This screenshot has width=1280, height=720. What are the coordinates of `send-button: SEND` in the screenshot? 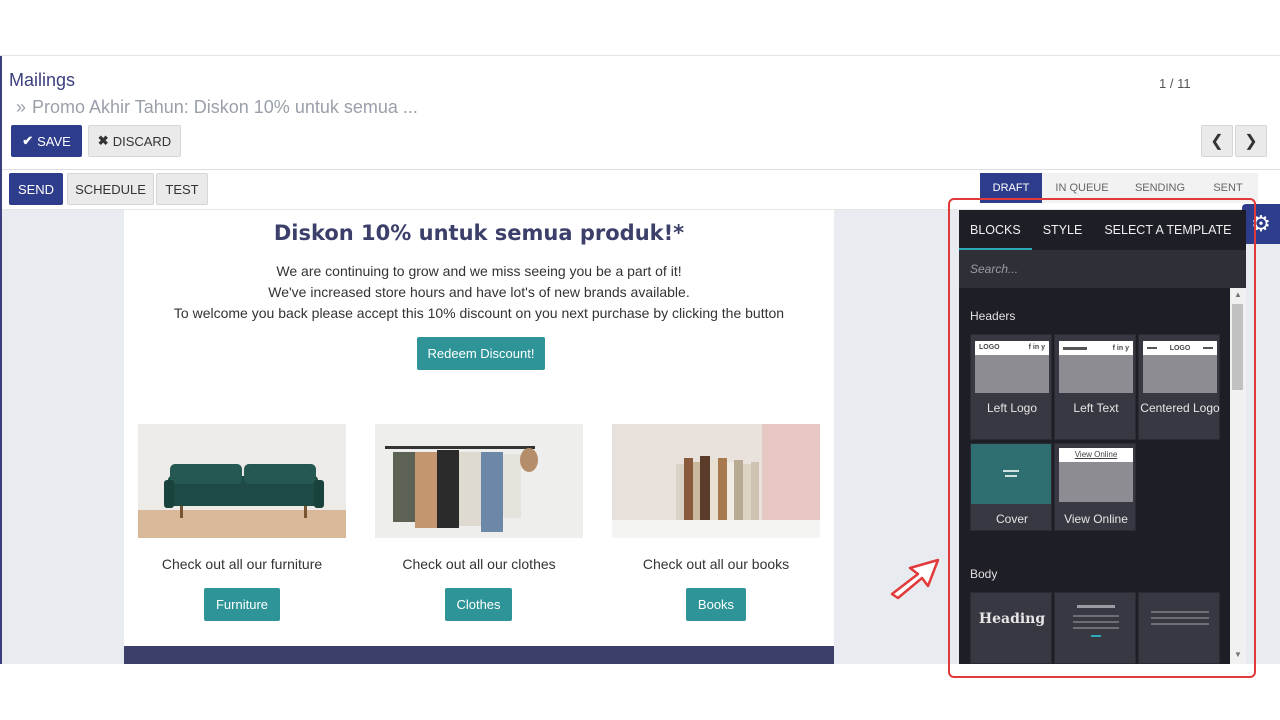 It's located at (36, 189).